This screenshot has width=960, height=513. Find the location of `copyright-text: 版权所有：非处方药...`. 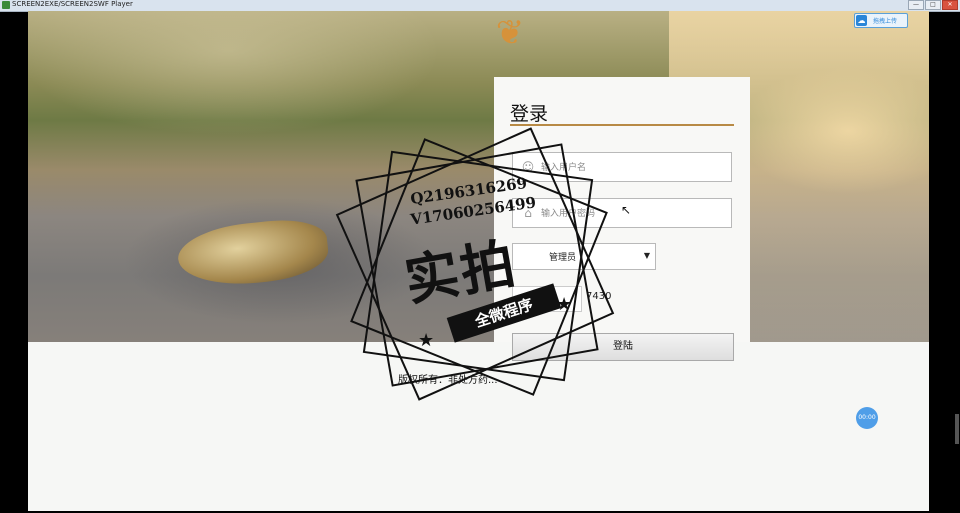

copyright-text: 版权所有：非处方药... is located at coordinates (448, 380).